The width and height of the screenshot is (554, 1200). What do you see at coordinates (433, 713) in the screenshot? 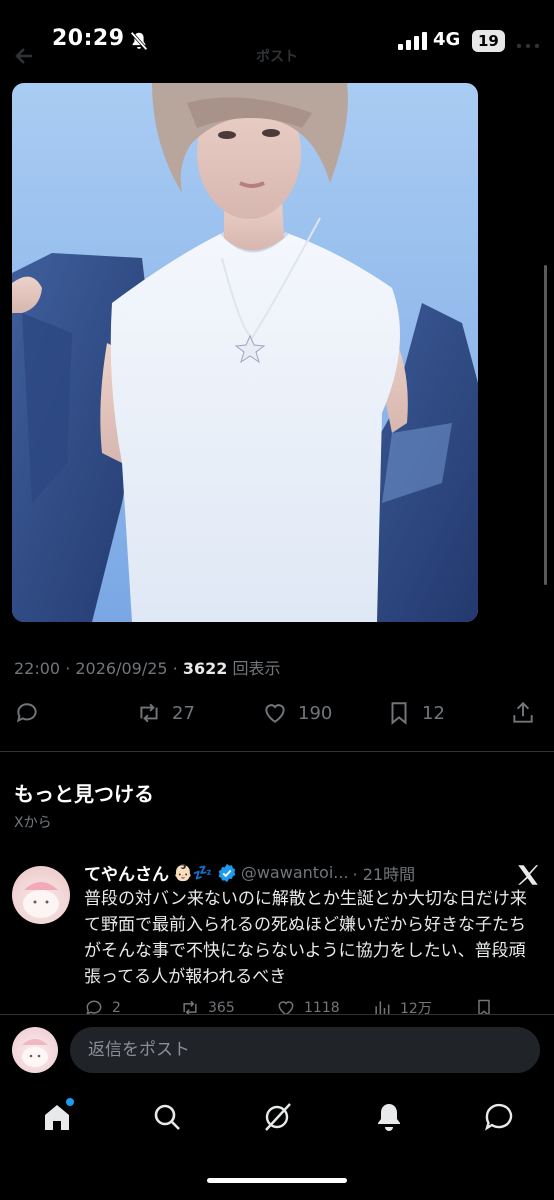
I see `bookmark-count: 12` at bounding box center [433, 713].